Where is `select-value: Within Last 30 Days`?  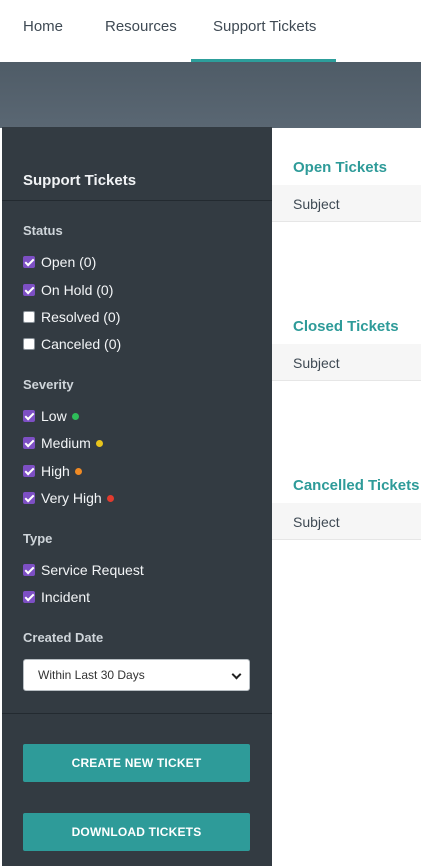
select-value: Within Last 30 Days is located at coordinates (91, 675).